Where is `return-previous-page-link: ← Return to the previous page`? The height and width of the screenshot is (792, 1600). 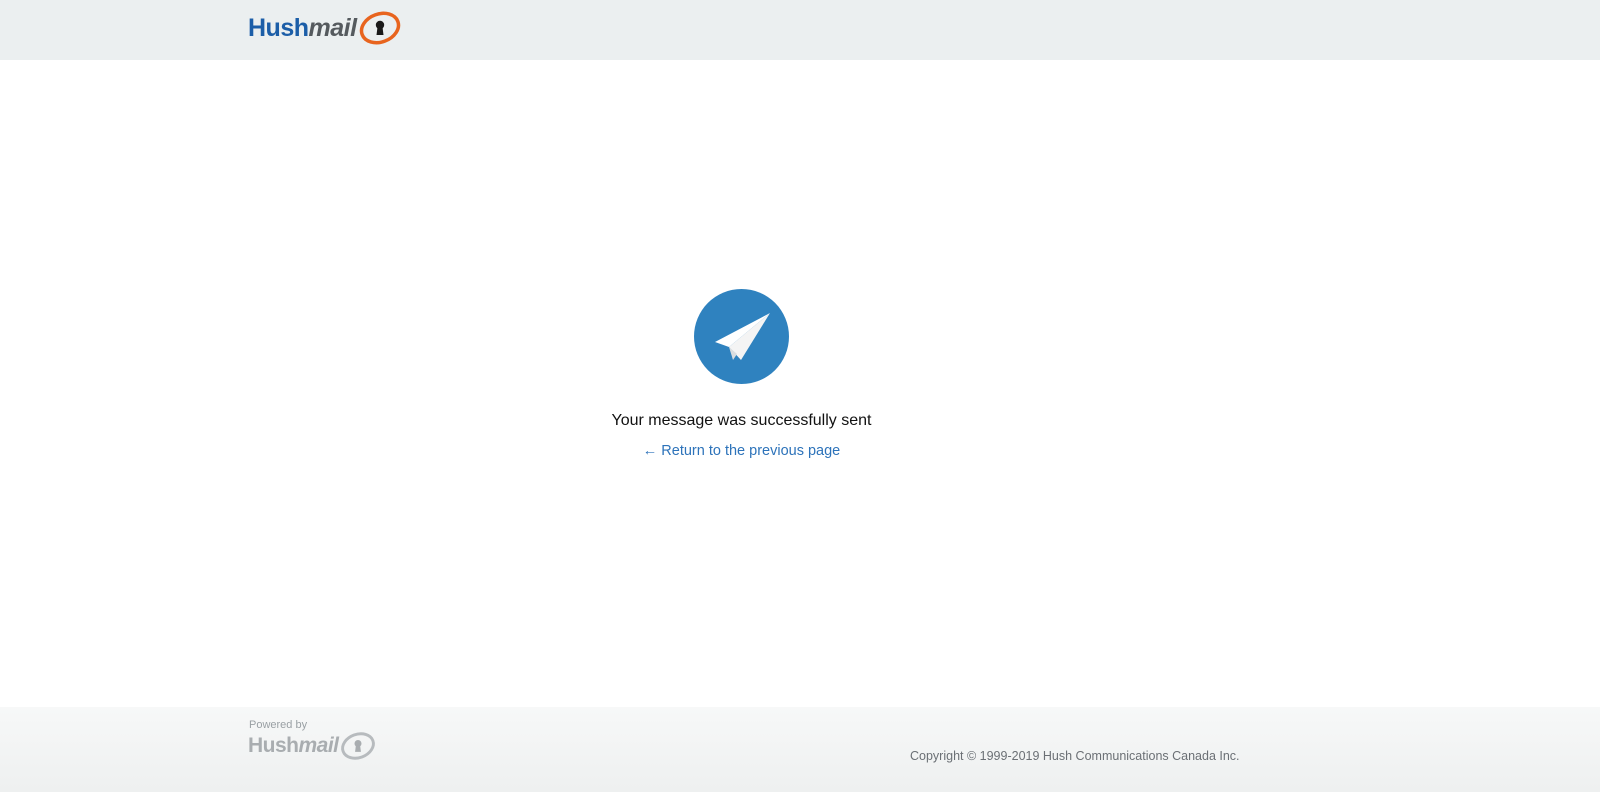
return-previous-page-link: ← Return to the previous page is located at coordinates (741, 451).